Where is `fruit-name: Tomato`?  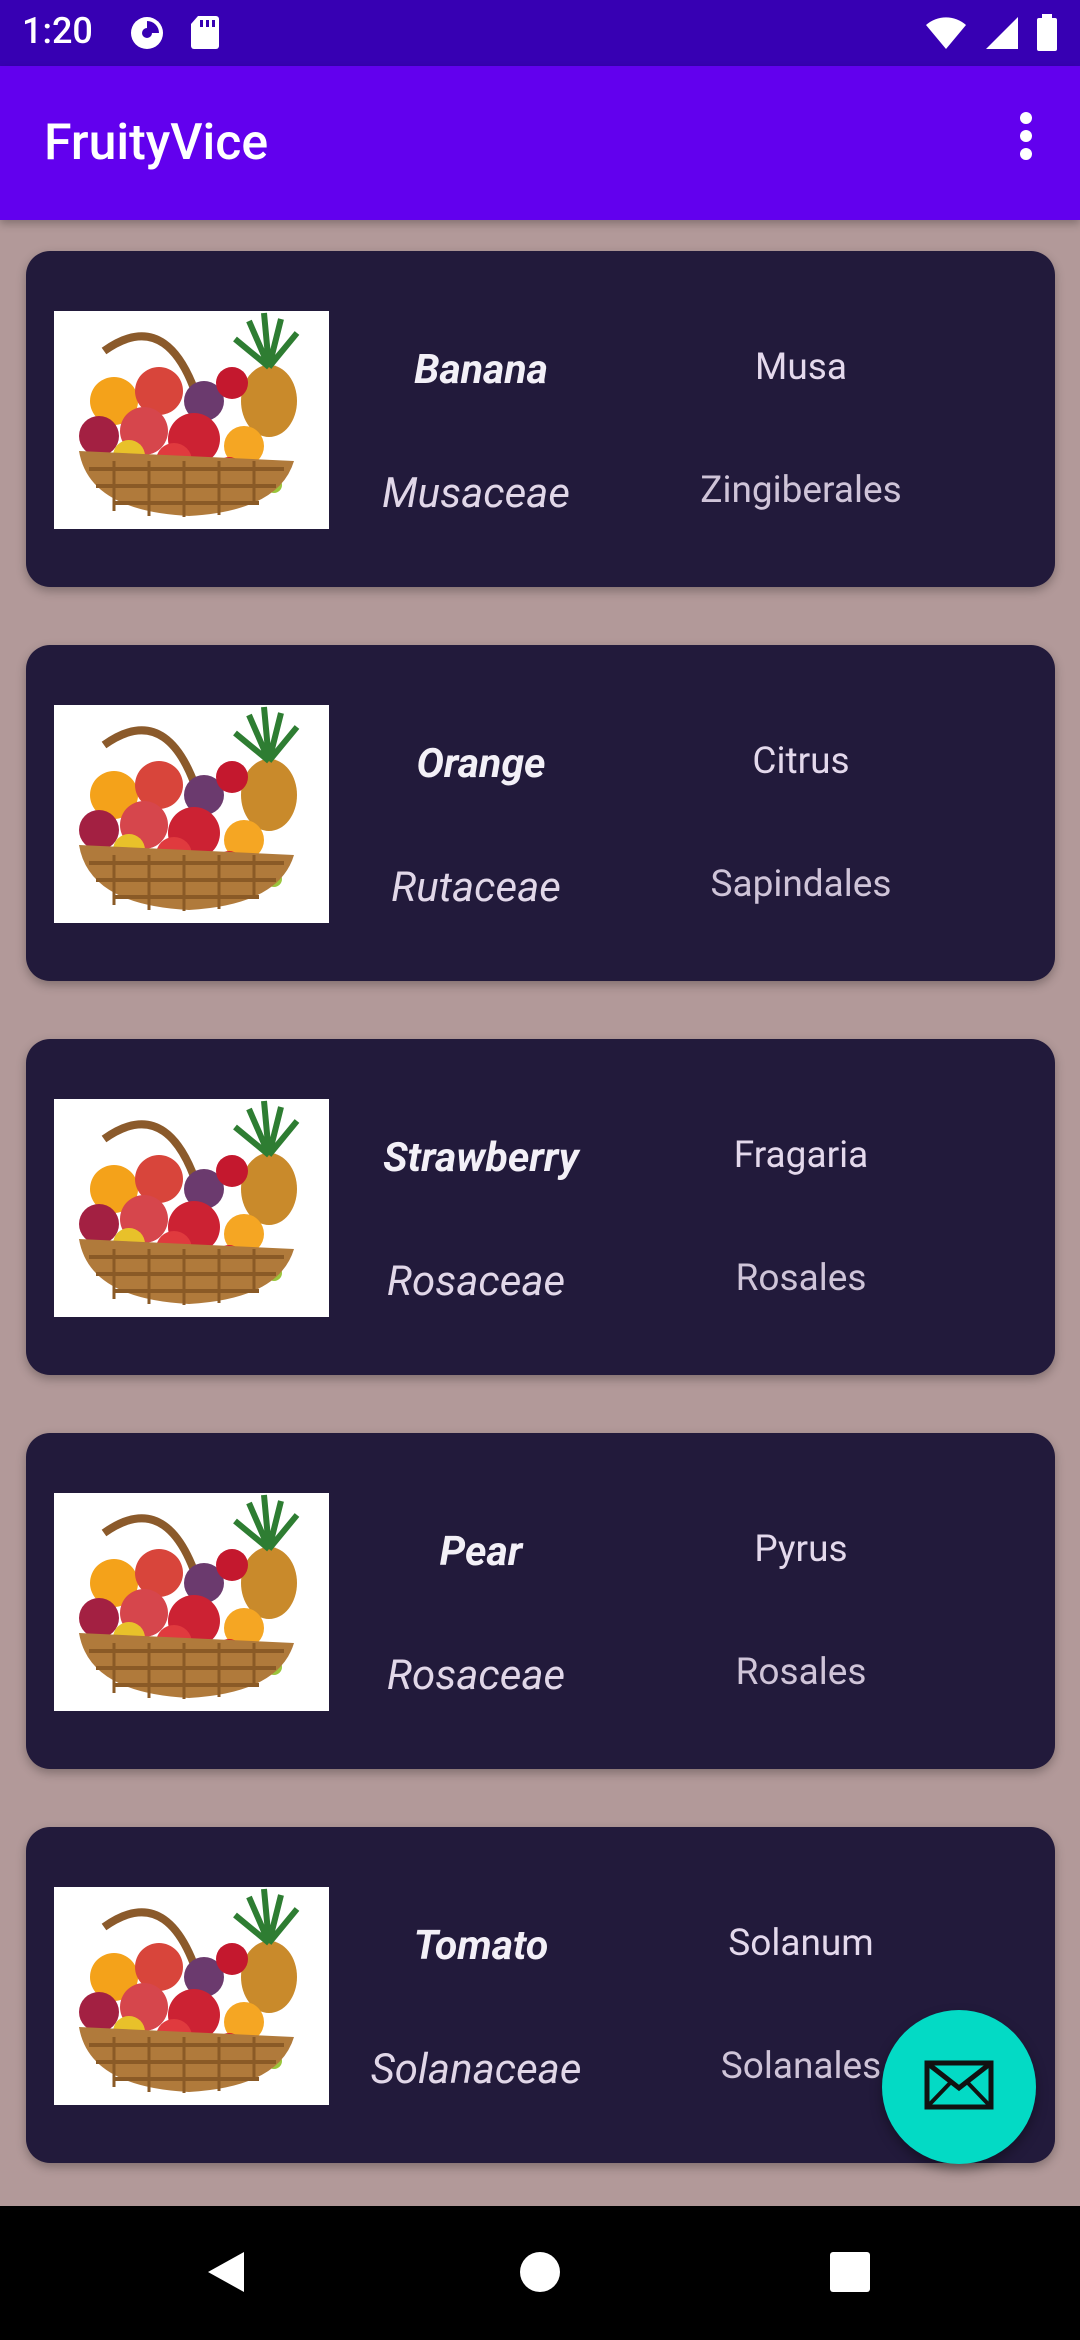
fruit-name: Tomato is located at coordinates (481, 1946).